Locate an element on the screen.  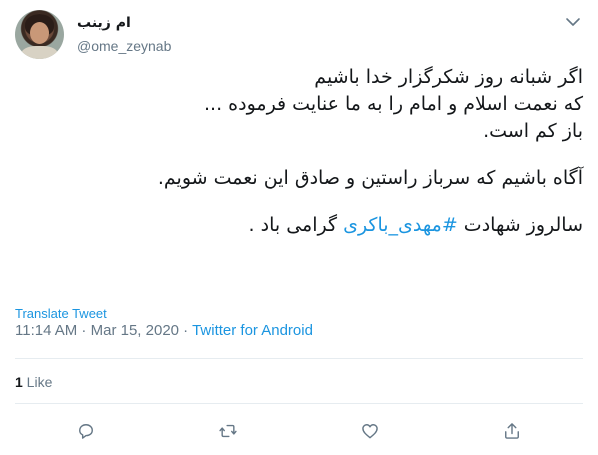
likes-label: Like is located at coordinates (37, 382).